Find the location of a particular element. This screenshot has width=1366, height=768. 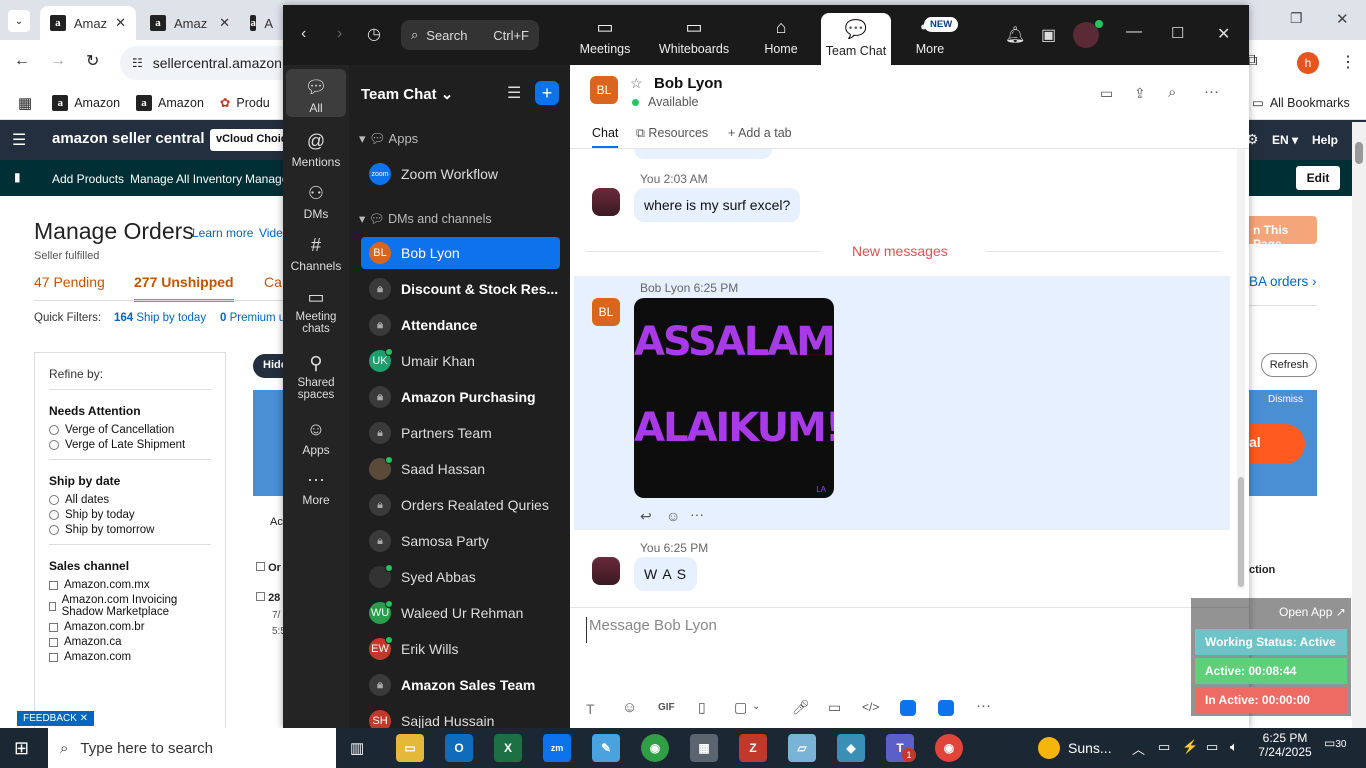

bookmark-amazon-1: a Amazon is located at coordinates (86, 102).